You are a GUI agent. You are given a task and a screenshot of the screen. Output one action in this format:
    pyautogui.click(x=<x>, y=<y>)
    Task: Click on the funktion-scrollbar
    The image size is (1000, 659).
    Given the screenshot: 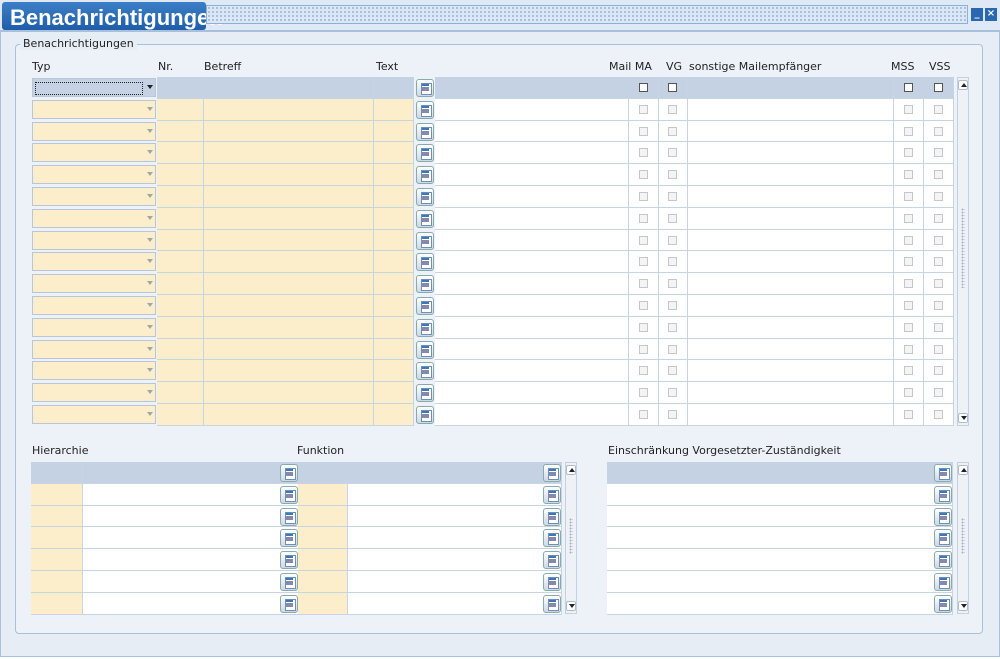 What is the action you would take?
    pyautogui.click(x=571, y=538)
    